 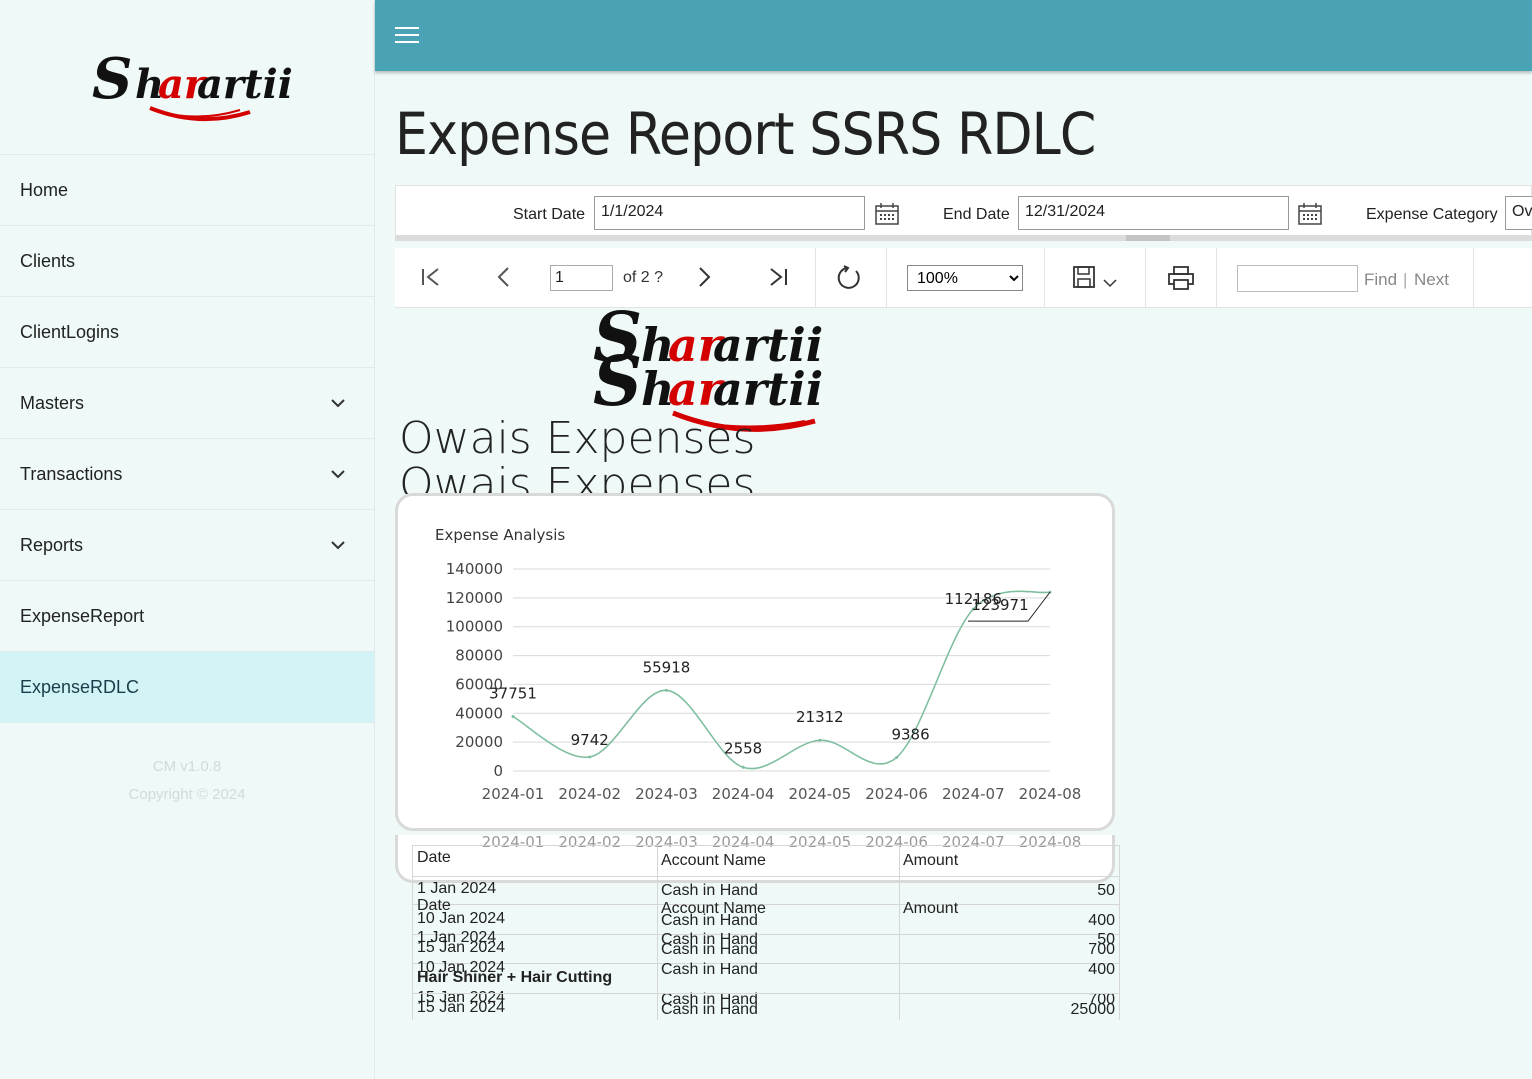 What do you see at coordinates (457, 888) in the screenshot?
I see `table-cell-date: 1 Jan 2024` at bounding box center [457, 888].